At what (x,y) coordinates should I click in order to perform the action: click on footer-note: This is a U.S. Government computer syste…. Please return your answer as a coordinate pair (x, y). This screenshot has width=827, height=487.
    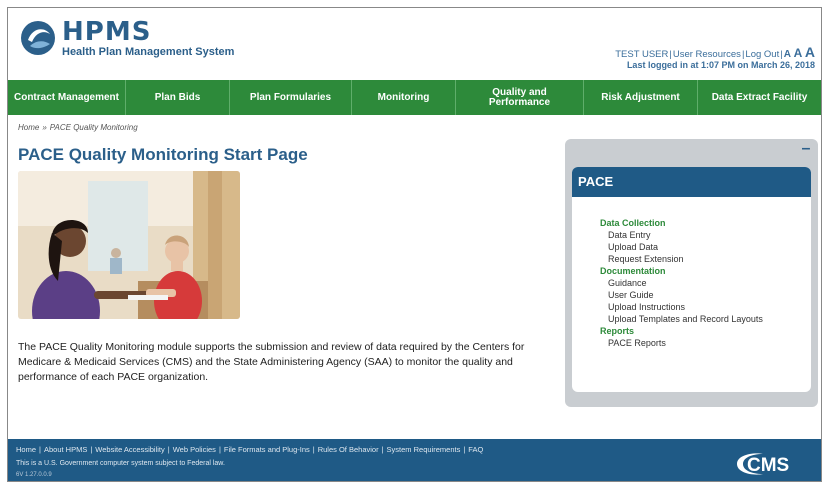
    Looking at the image, I should click on (120, 463).